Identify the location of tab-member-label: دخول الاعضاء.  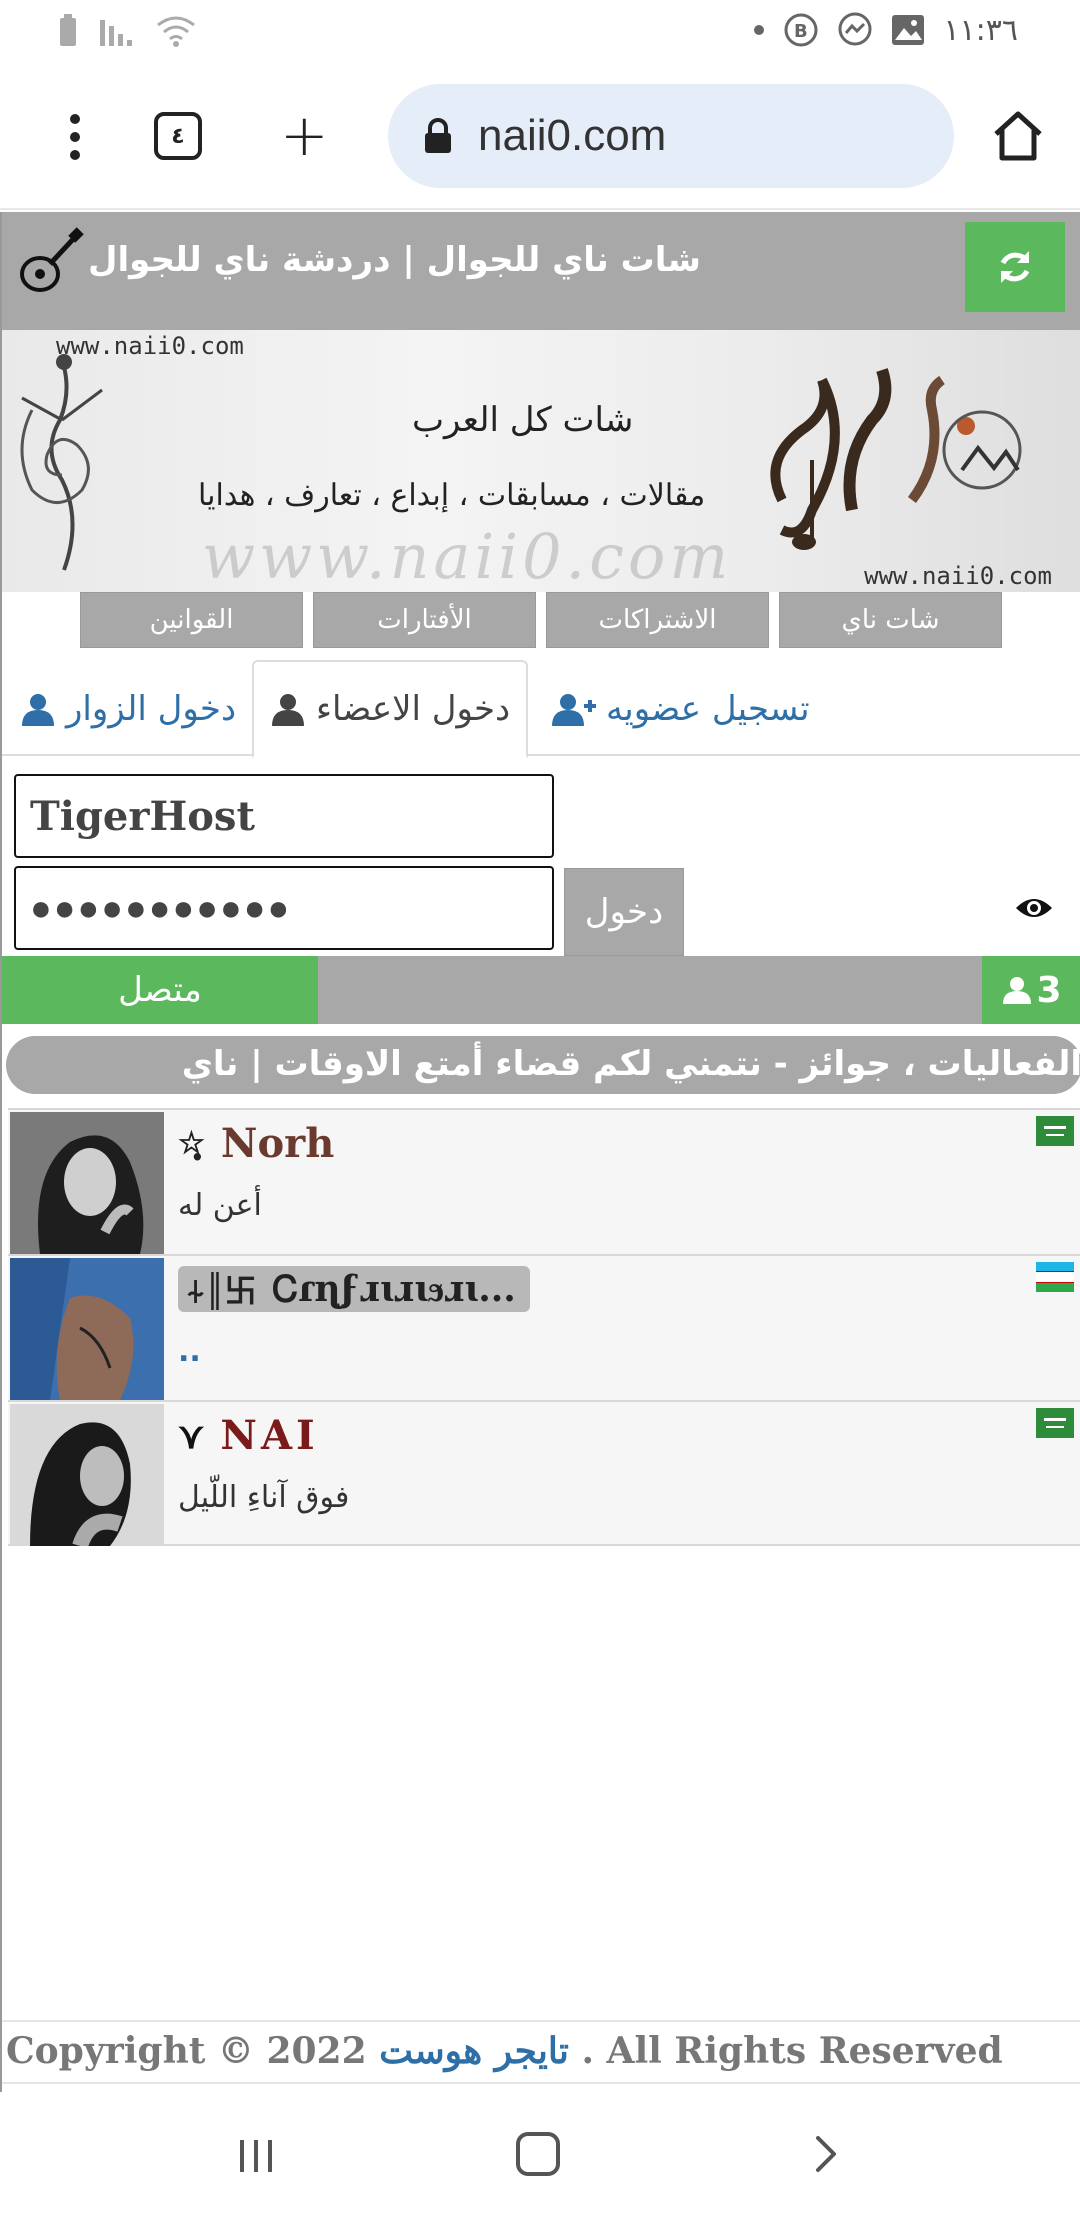
(413, 709).